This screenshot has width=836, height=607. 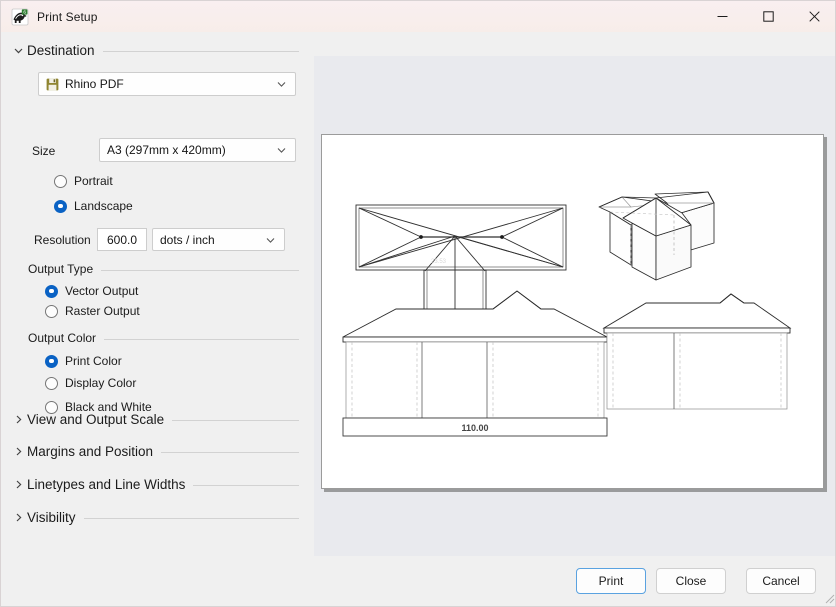 I want to click on printer-select-value: Rhino PDF, so click(x=94, y=84).